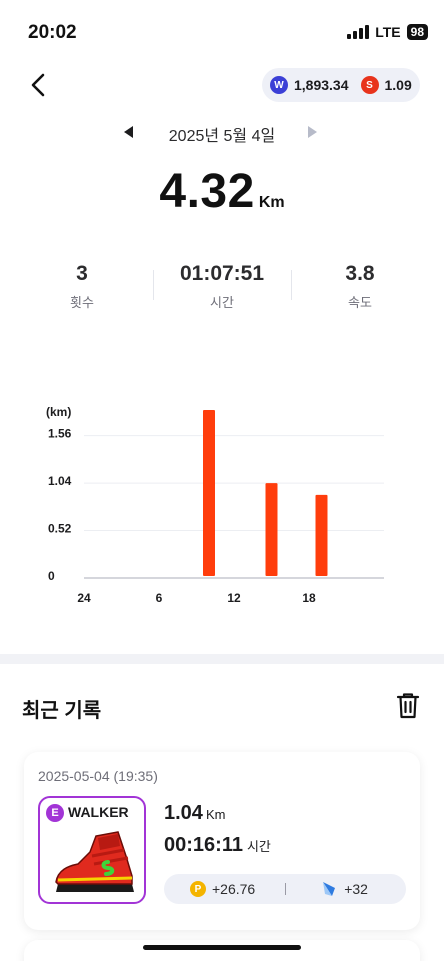 The image size is (444, 961). I want to click on stat-time-value: 01:07:51, so click(222, 273).